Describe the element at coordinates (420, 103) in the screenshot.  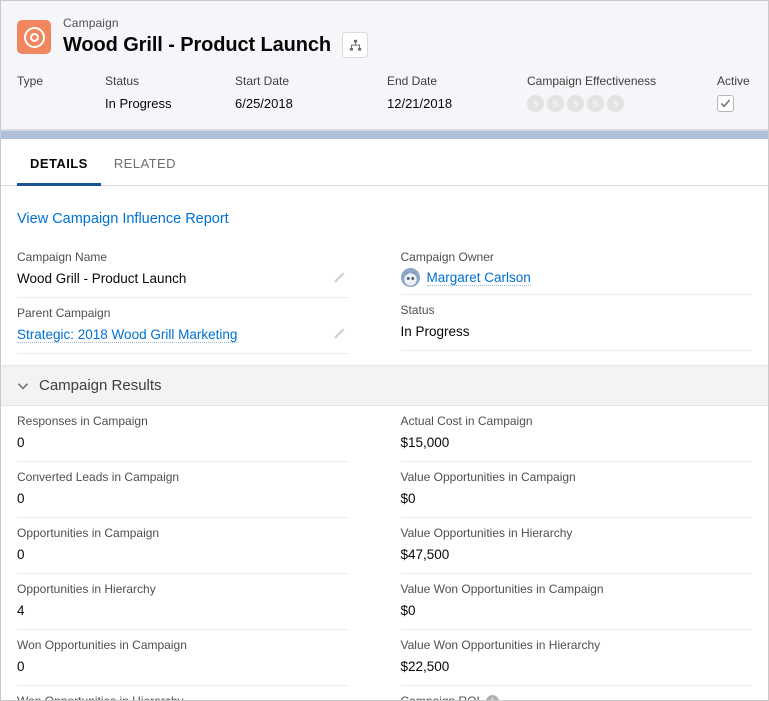
I see `highlight-value: 12/21/2018` at that location.